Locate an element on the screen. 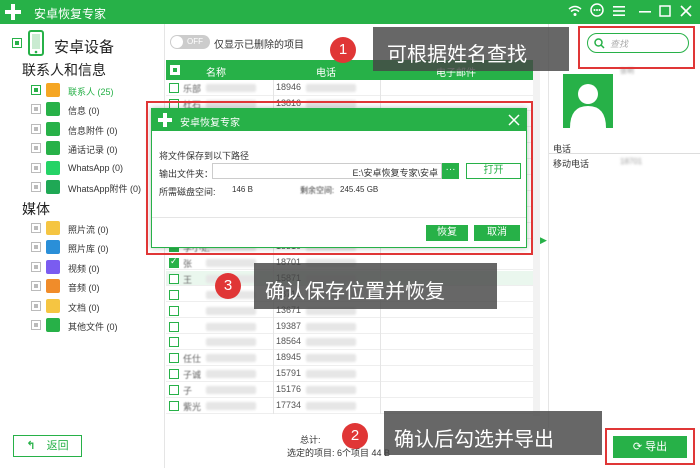 Image resolution: width=700 pixels, height=468 pixels. summary-selected: 选定的项目: 6个项目 44 B is located at coordinates (339, 453).